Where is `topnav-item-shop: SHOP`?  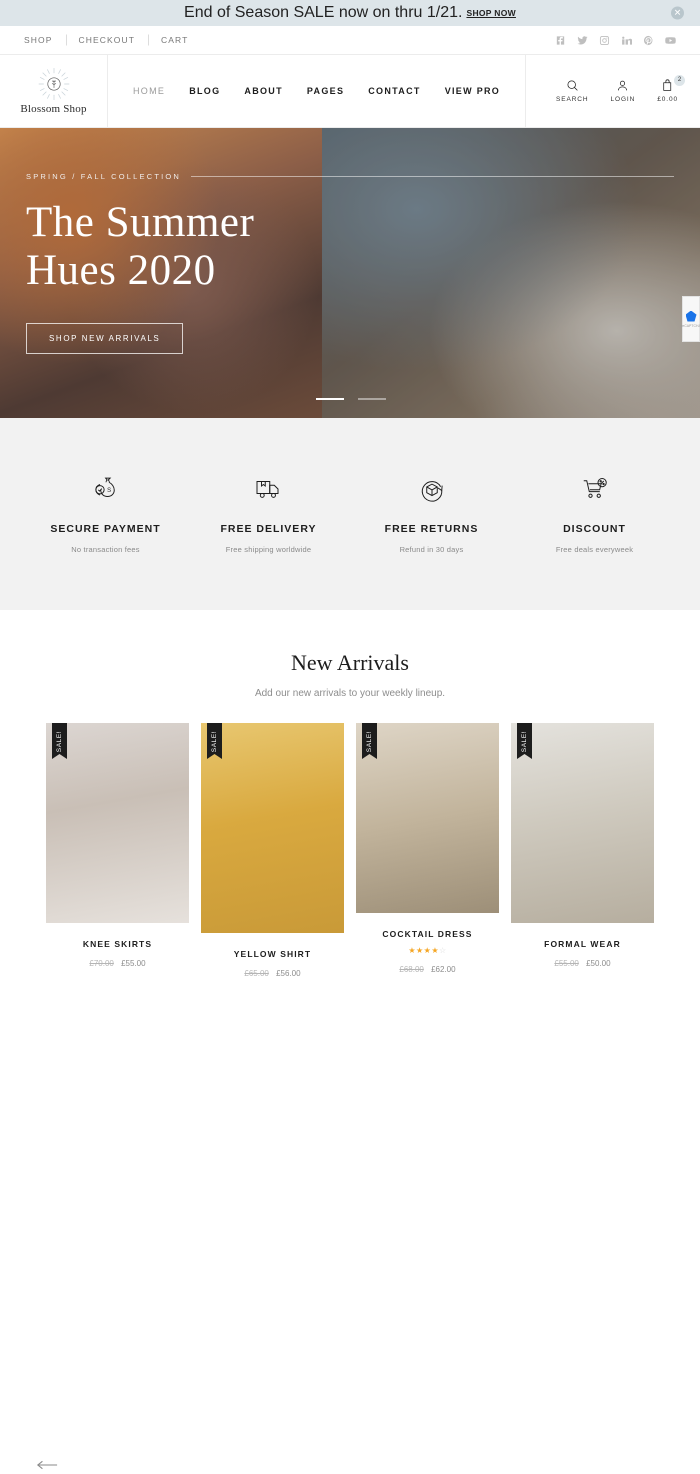
topnav-item-shop: SHOP is located at coordinates (45, 40).